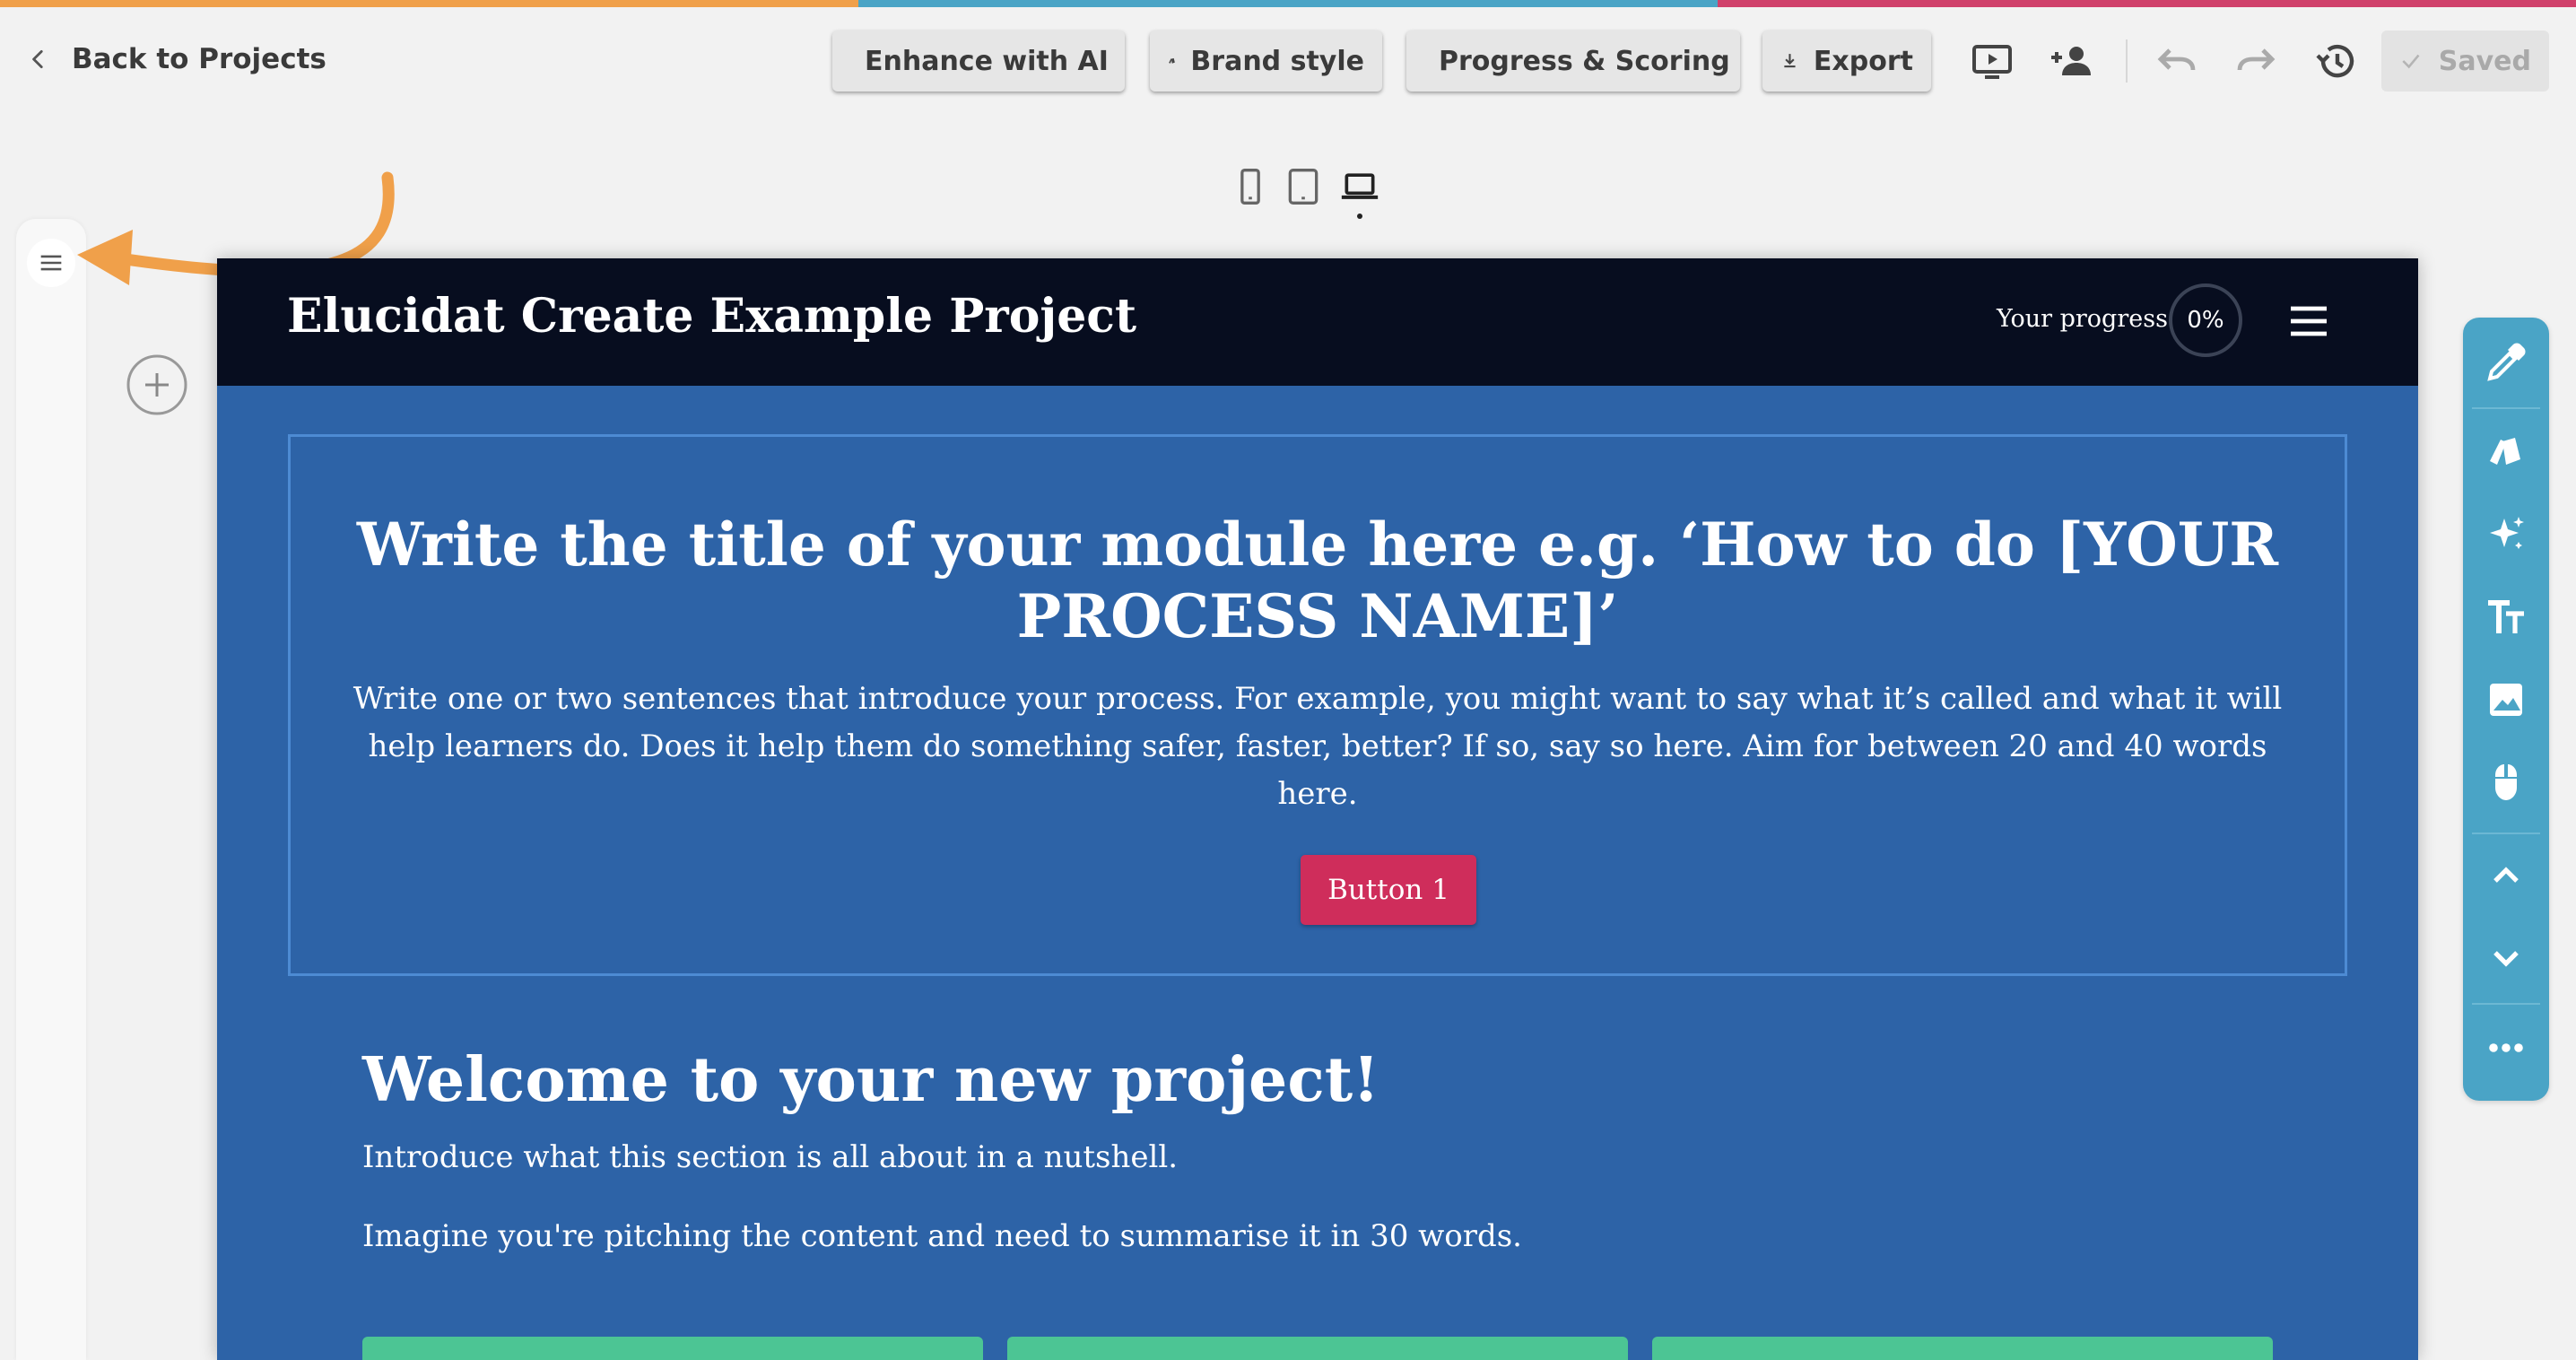 This screenshot has width=2576, height=1360. I want to click on progress-scoring-label: Progress & Scoring, so click(1584, 61).